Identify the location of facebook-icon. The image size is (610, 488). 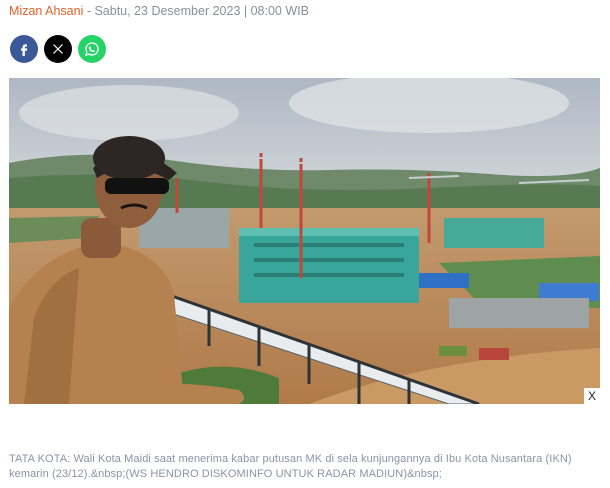
(24, 50).